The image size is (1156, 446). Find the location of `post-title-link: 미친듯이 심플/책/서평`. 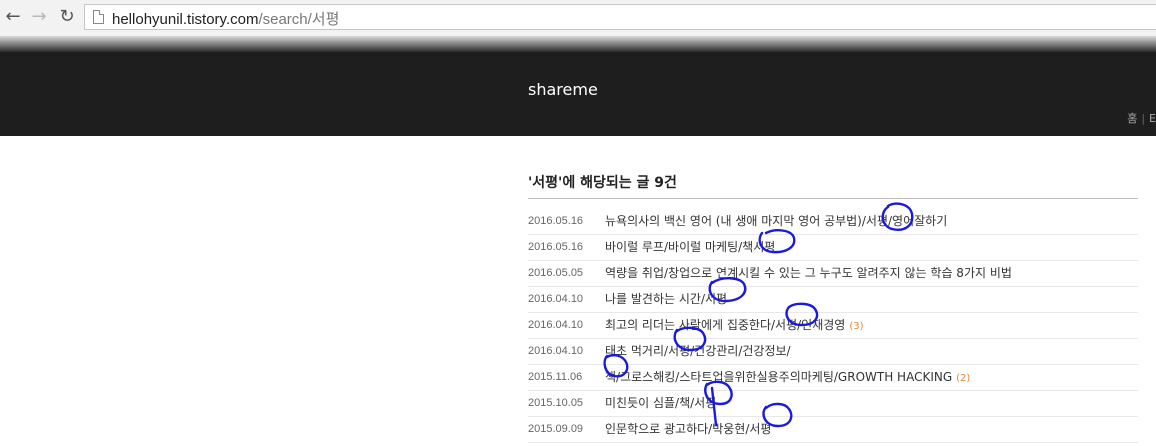

post-title-link: 미친듯이 심플/책/서평 is located at coordinates (660, 403).